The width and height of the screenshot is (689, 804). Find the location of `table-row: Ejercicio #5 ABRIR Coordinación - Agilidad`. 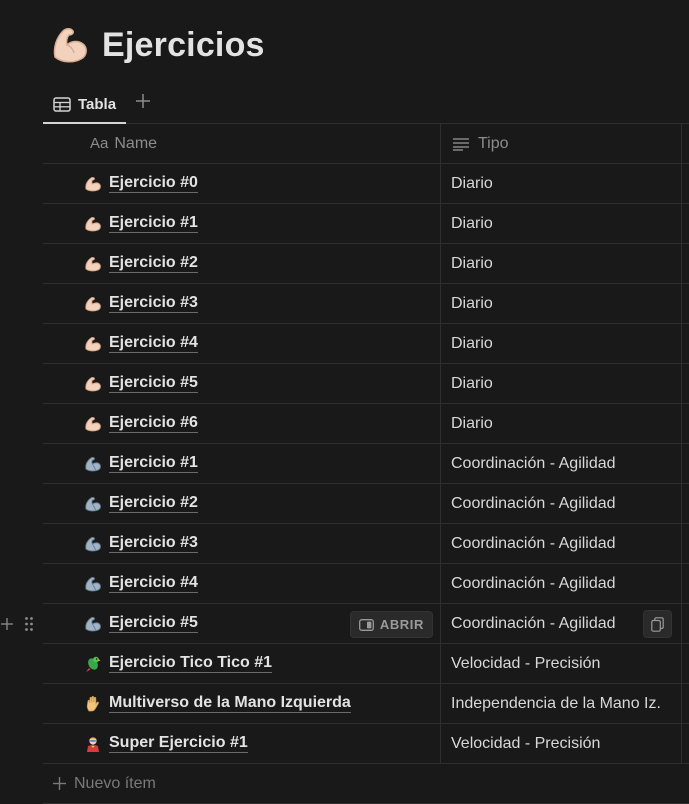

table-row: Ejercicio #5 ABRIR Coordinación - Agilidad is located at coordinates (345, 624).